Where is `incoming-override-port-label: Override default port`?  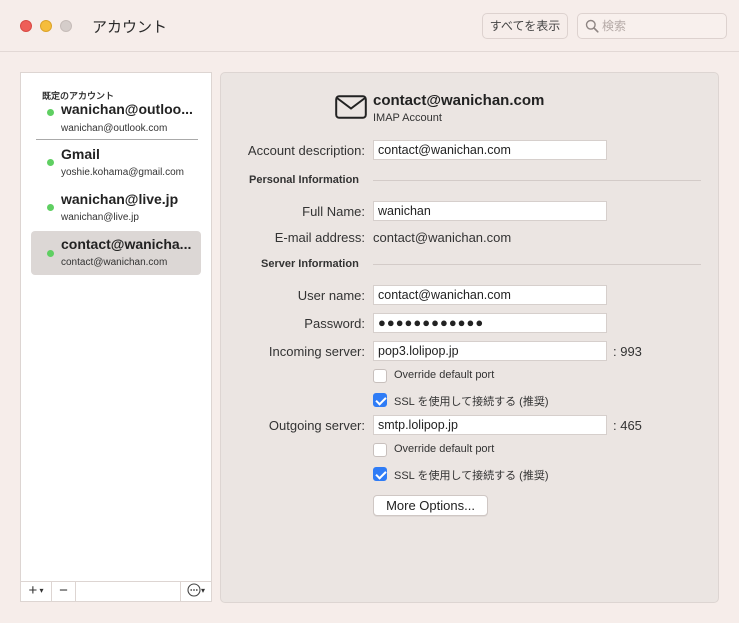 incoming-override-port-label: Override default port is located at coordinates (444, 375).